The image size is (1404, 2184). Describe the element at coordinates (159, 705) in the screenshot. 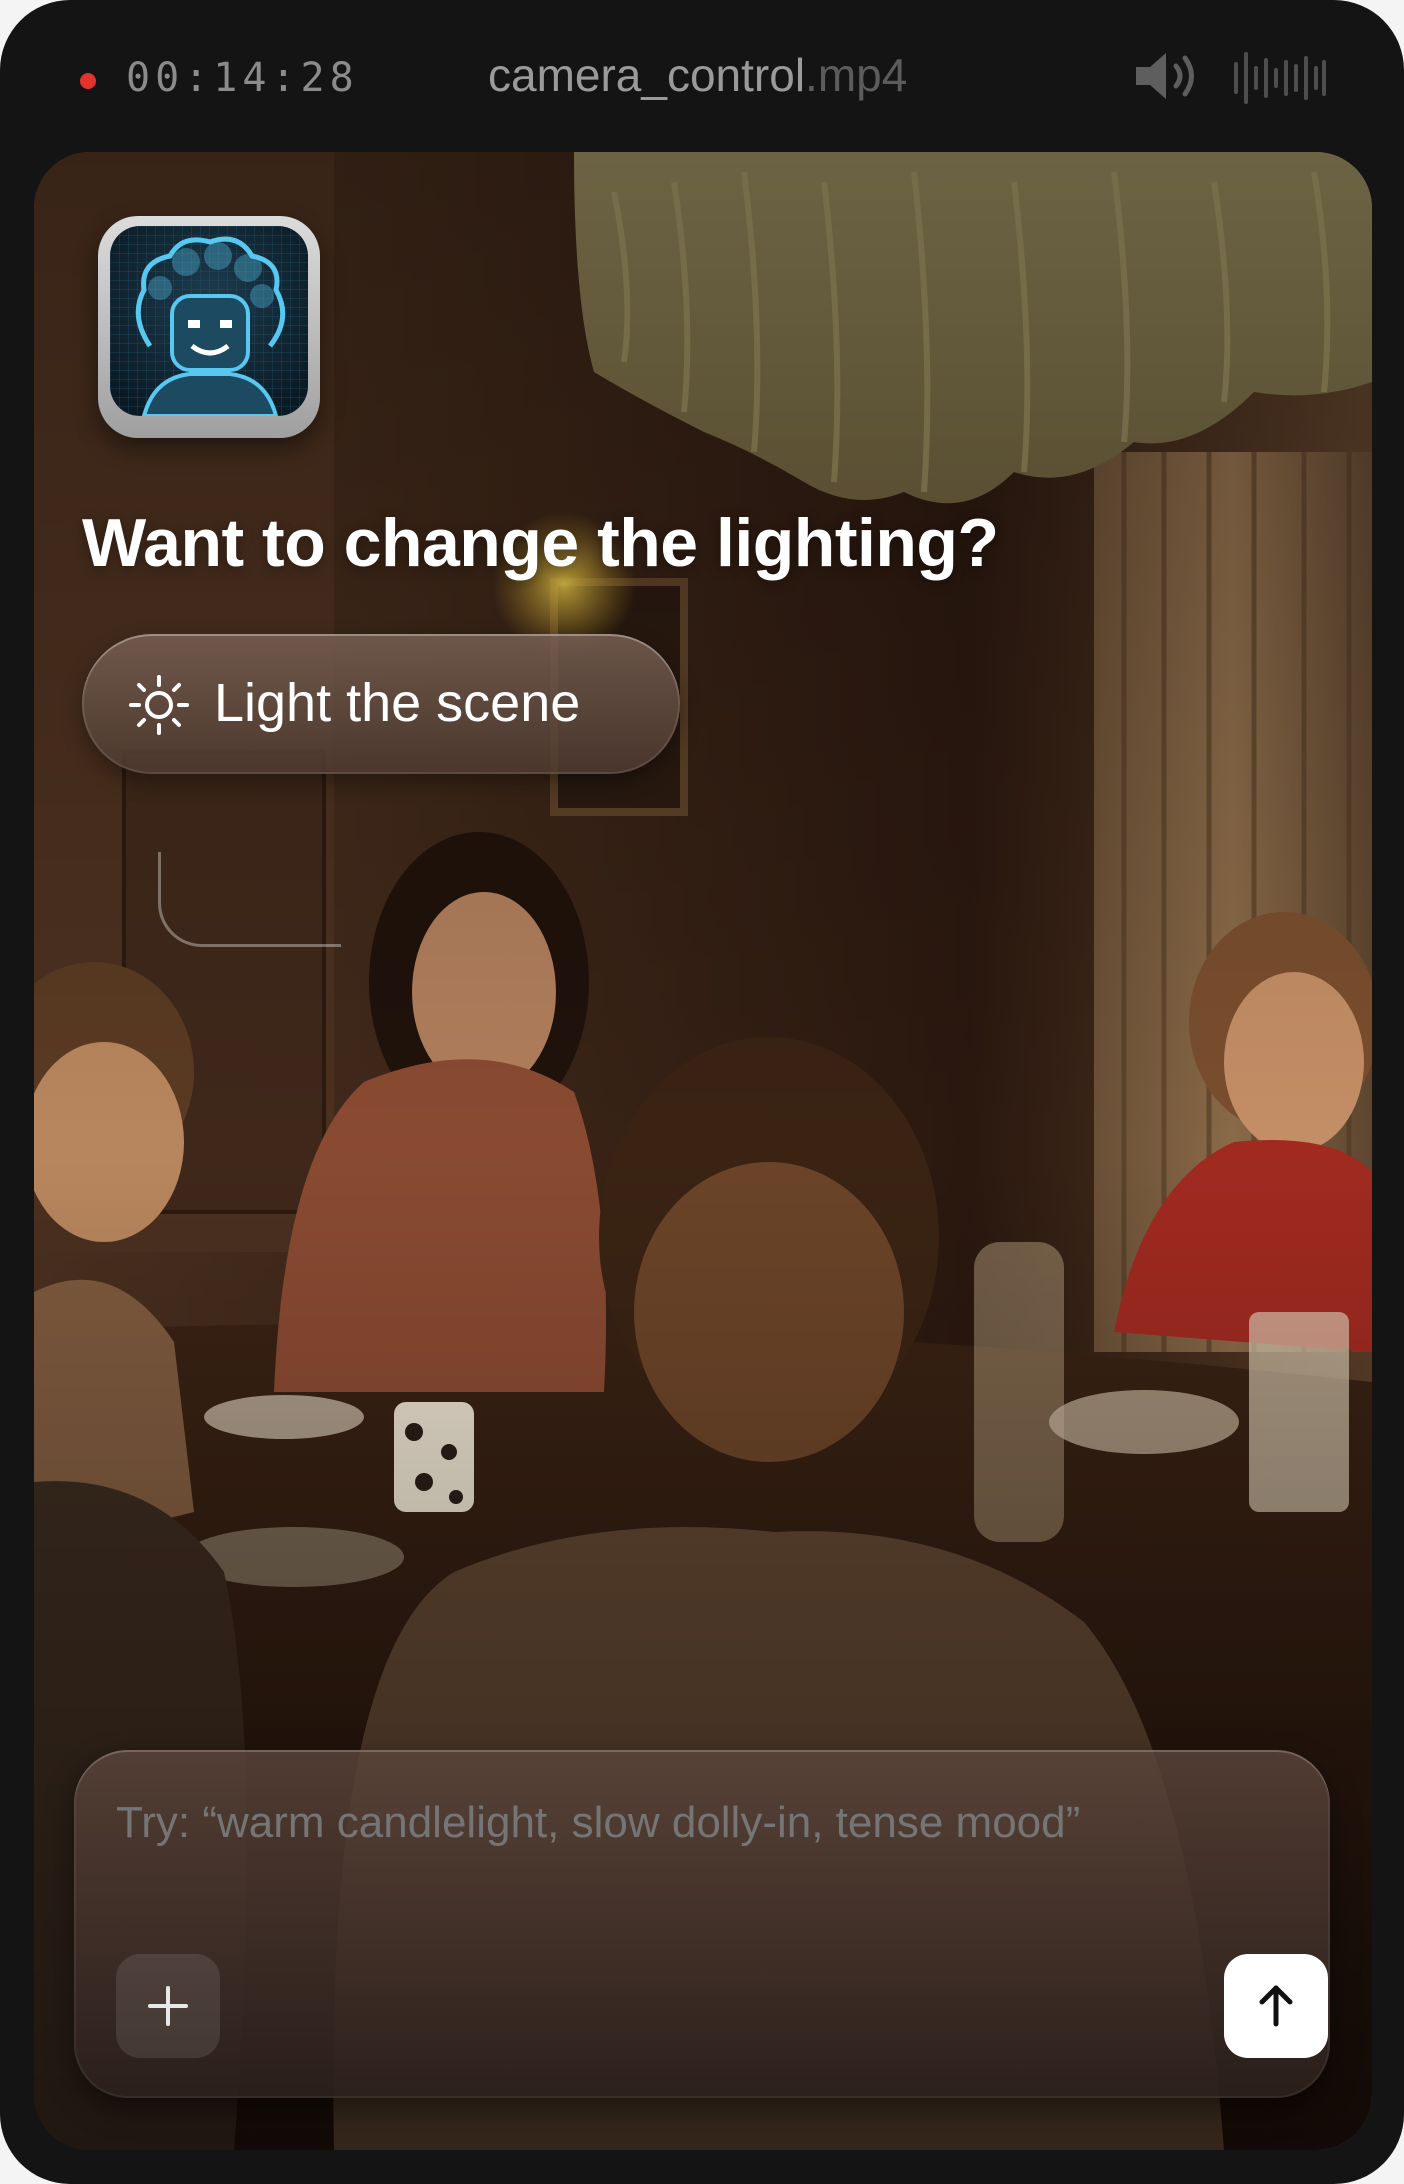

I see `sun-icon` at that location.